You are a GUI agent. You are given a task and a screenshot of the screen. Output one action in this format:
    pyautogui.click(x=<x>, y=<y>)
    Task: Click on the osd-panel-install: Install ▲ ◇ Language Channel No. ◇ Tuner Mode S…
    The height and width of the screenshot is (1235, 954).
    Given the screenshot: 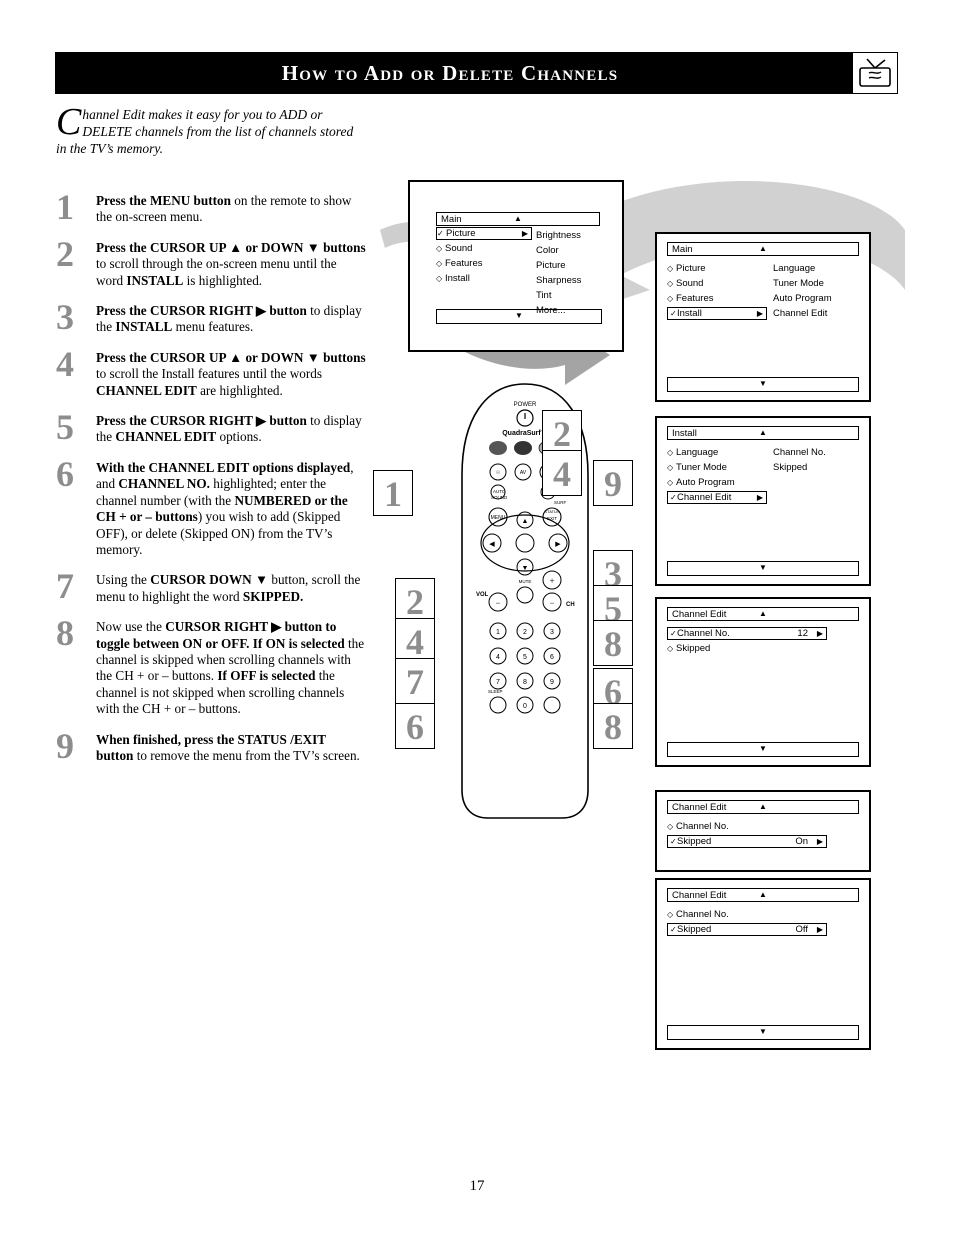 What is the action you would take?
    pyautogui.click(x=763, y=501)
    